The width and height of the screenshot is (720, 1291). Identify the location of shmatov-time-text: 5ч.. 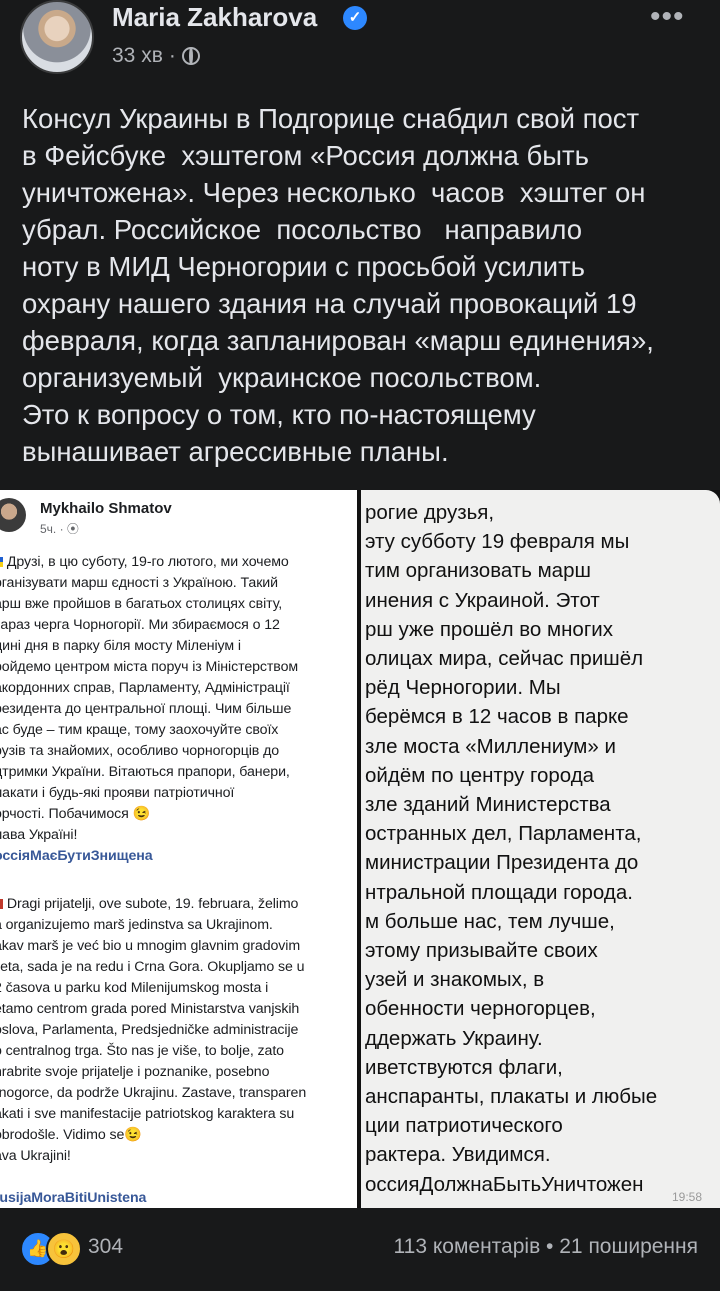
(48, 529).